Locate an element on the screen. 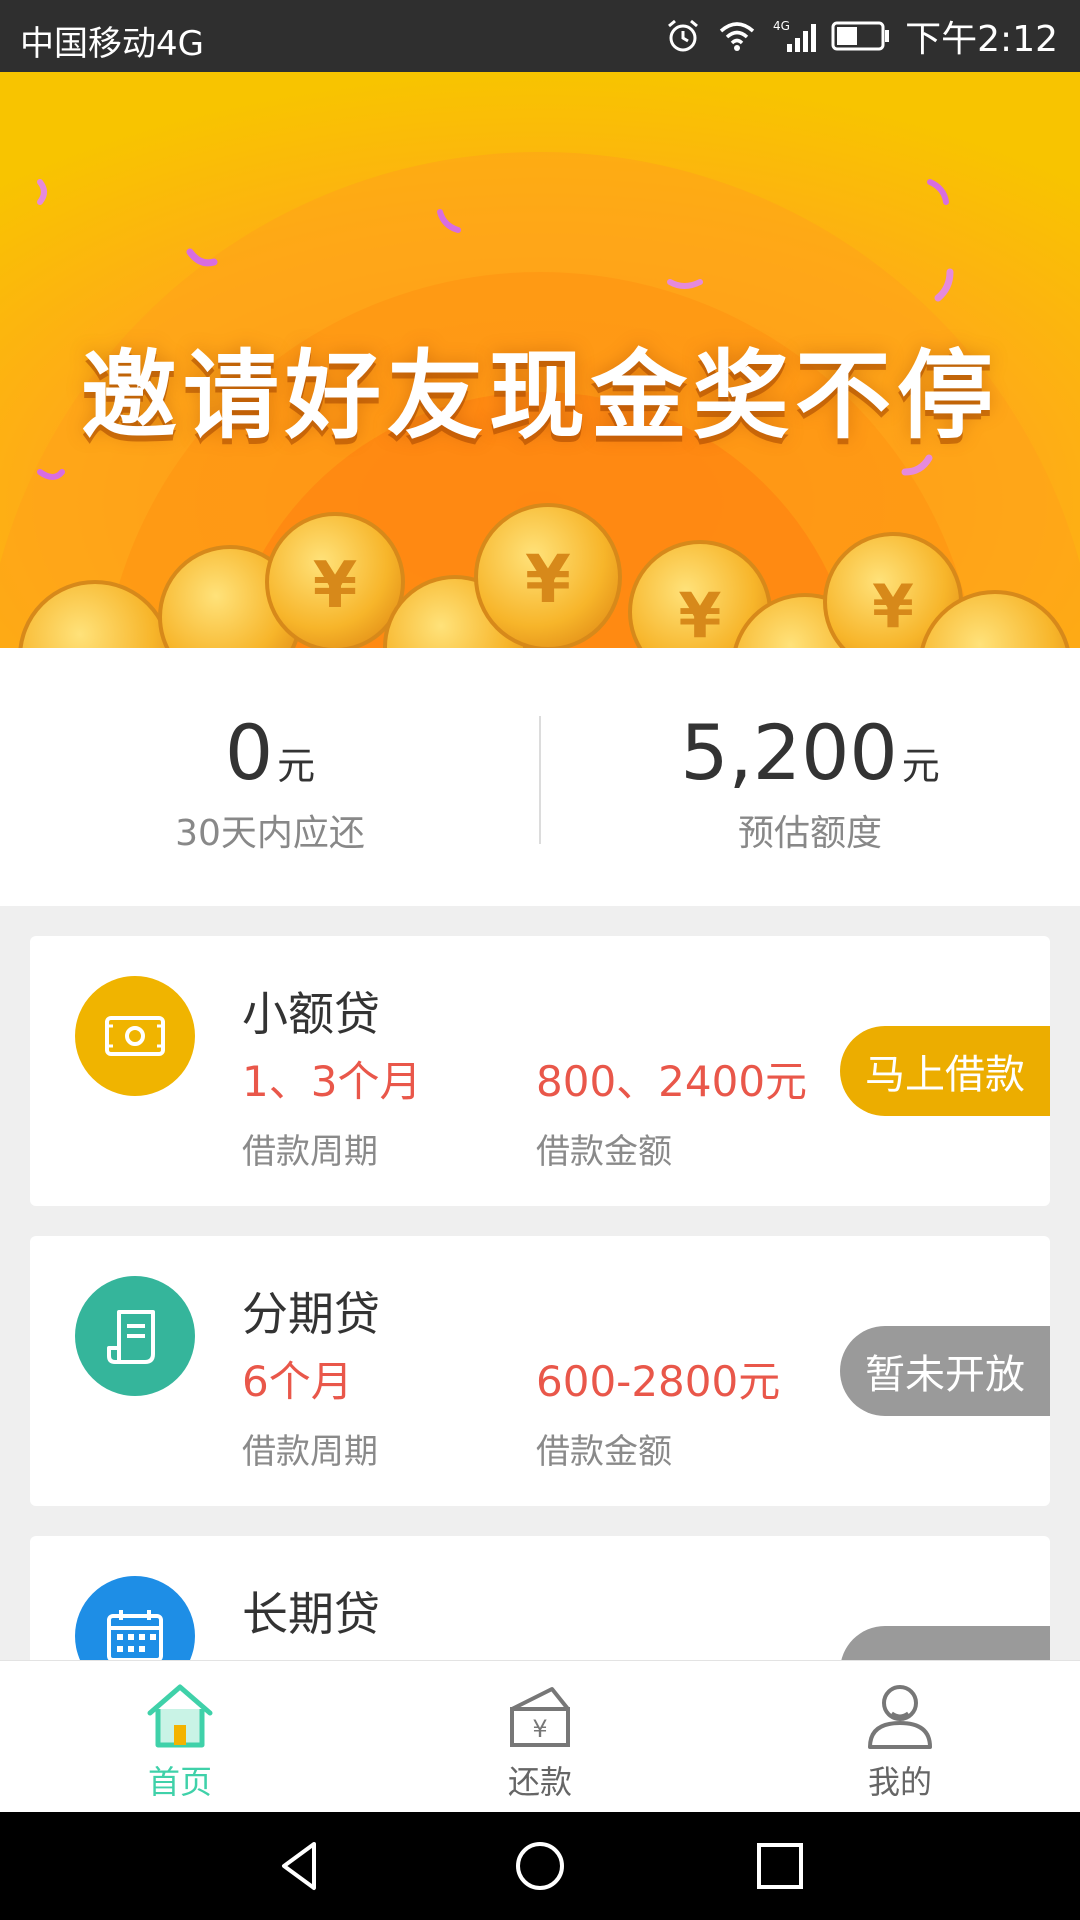 This screenshot has width=1080, height=1920. nav-label-profile: 我的 is located at coordinates (899, 1782).